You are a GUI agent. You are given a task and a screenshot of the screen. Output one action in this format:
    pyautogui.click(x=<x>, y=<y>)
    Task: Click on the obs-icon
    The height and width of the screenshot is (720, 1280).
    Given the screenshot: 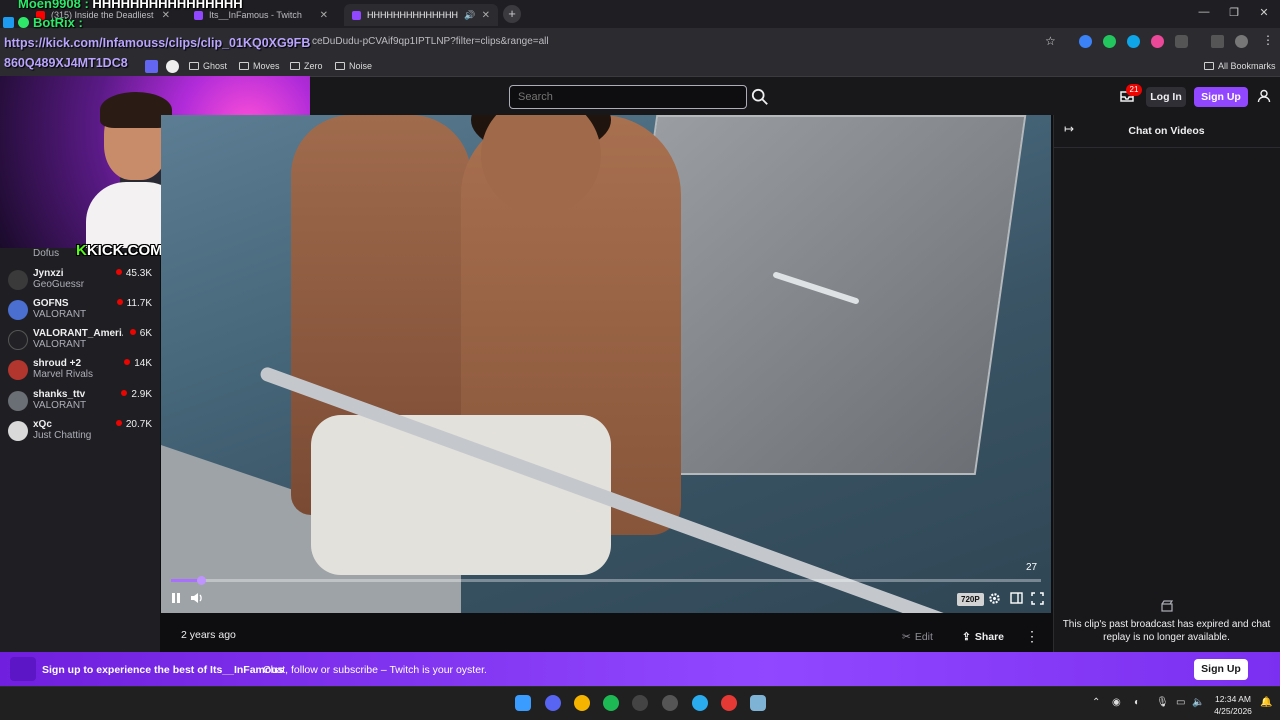 What is the action you would take?
    pyautogui.click(x=640, y=703)
    